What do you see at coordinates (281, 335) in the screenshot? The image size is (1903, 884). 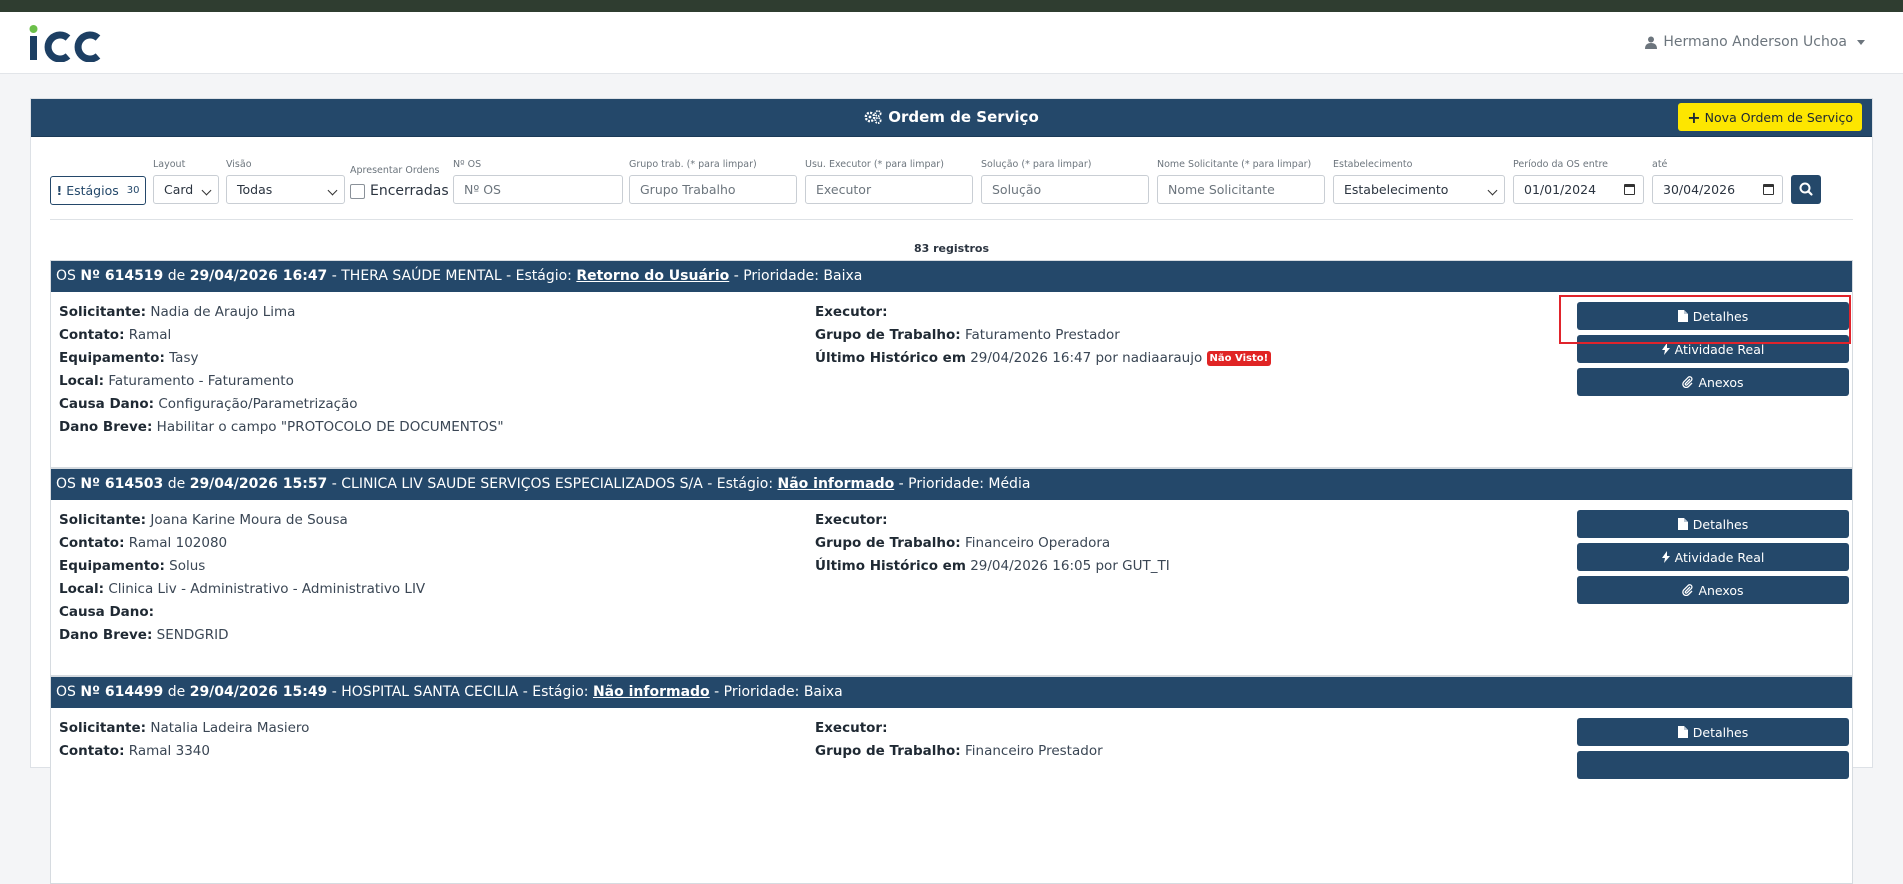 I see `os-contato: Contato: Ramal` at bounding box center [281, 335].